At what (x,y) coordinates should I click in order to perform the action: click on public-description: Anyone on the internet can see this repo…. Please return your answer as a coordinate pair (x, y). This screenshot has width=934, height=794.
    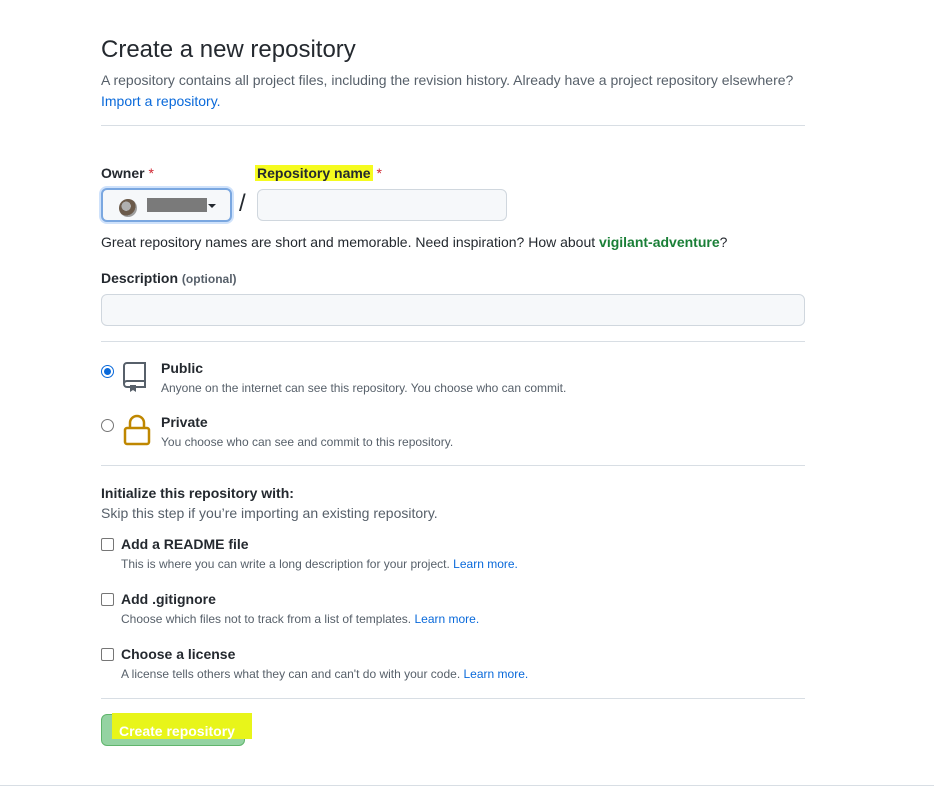
    Looking at the image, I should click on (364, 388).